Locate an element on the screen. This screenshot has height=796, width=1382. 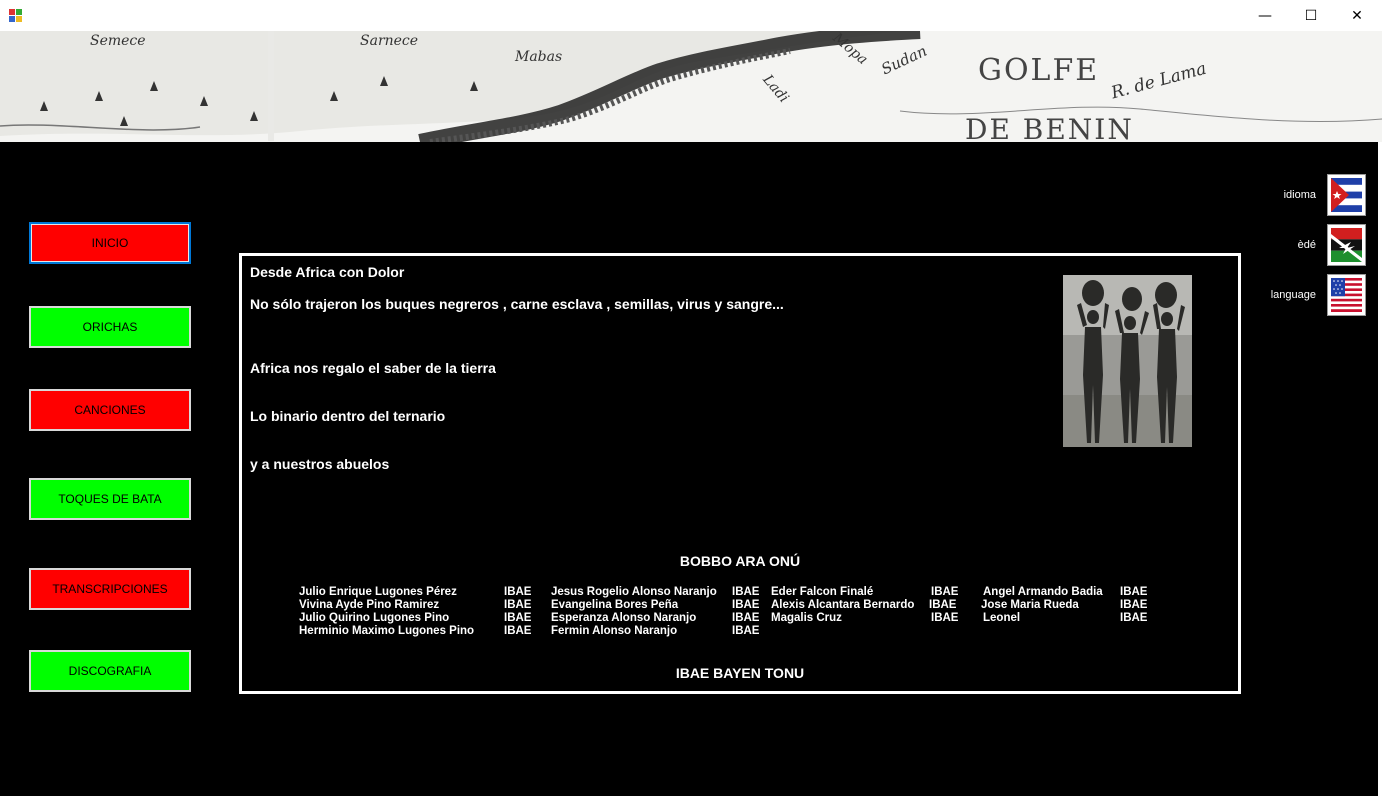
nav-button-toques-de-bata: TOQUES DE BATA is located at coordinates (110, 499).